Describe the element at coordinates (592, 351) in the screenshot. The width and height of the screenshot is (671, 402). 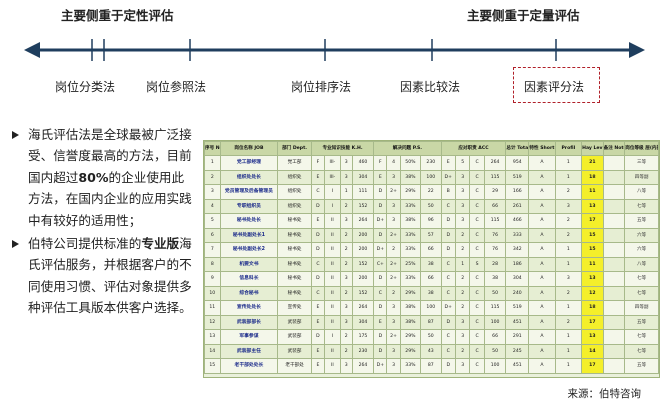
I see `table-cell: 14` at that location.